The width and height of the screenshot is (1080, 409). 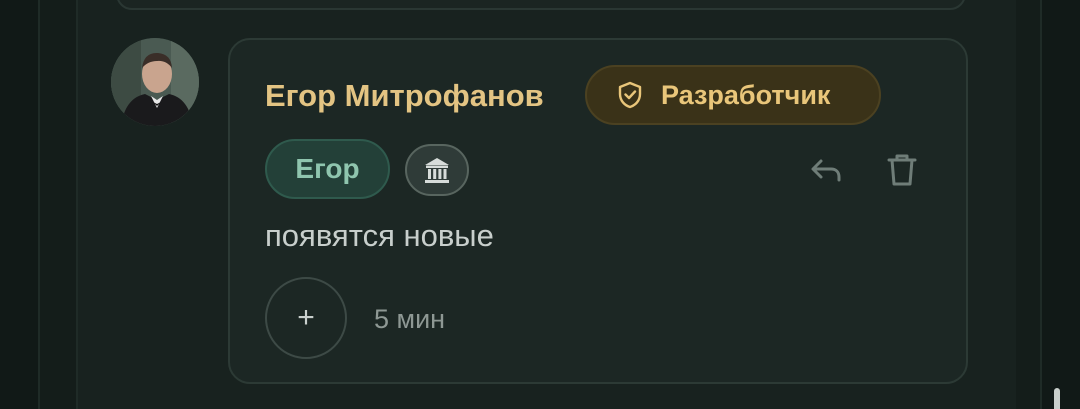 I want to click on shield-check-icon, so click(x=630, y=95).